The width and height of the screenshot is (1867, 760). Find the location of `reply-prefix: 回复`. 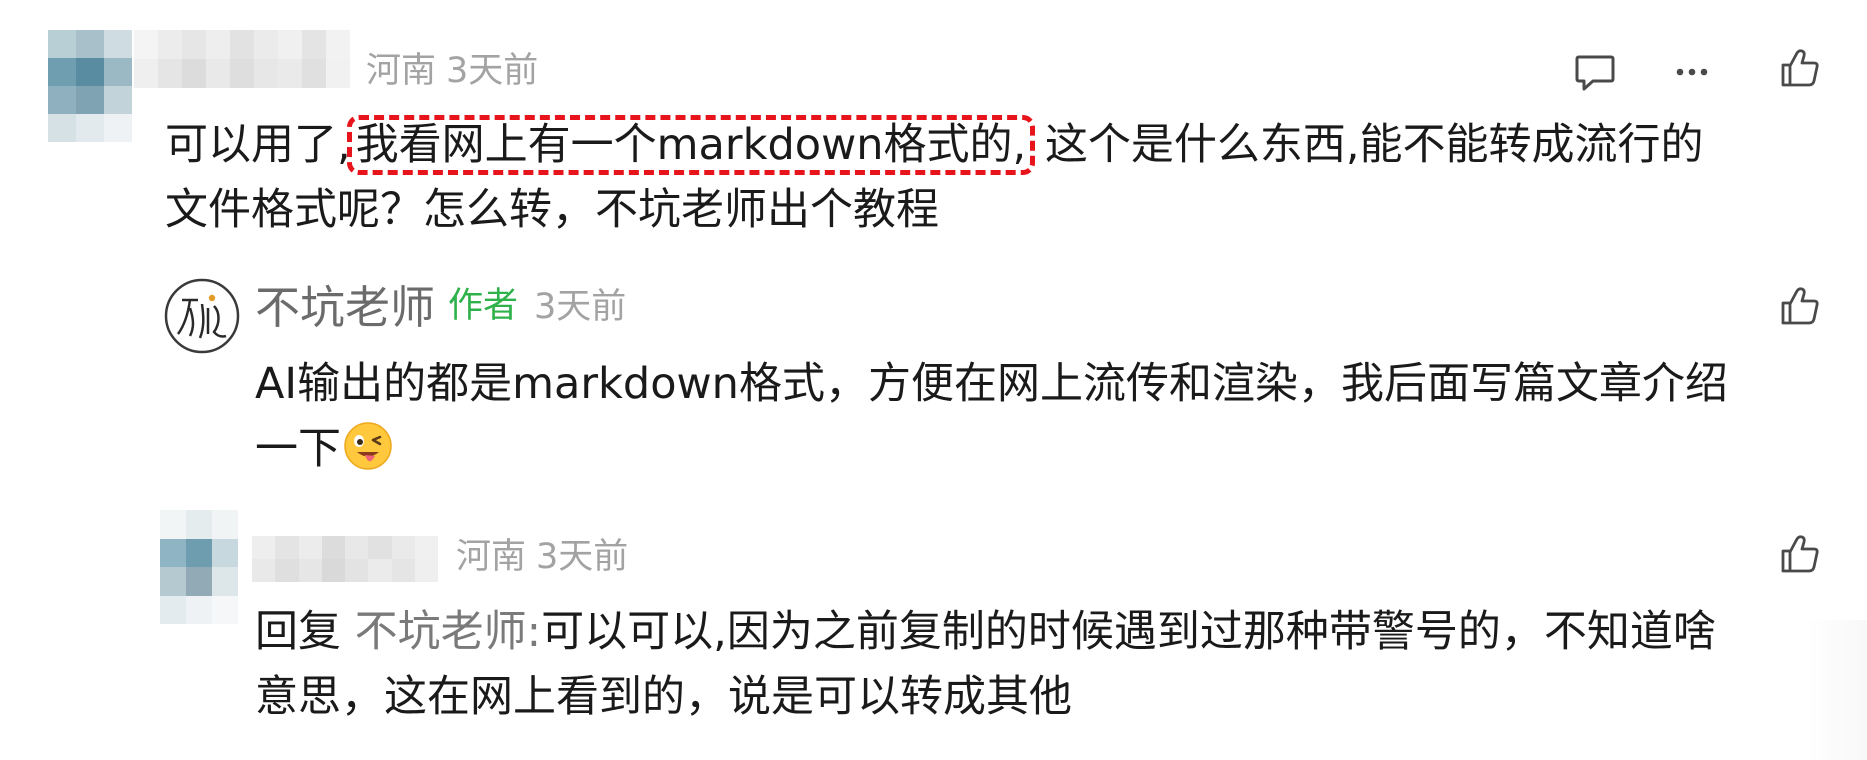

reply-prefix: 回复 is located at coordinates (298, 632).